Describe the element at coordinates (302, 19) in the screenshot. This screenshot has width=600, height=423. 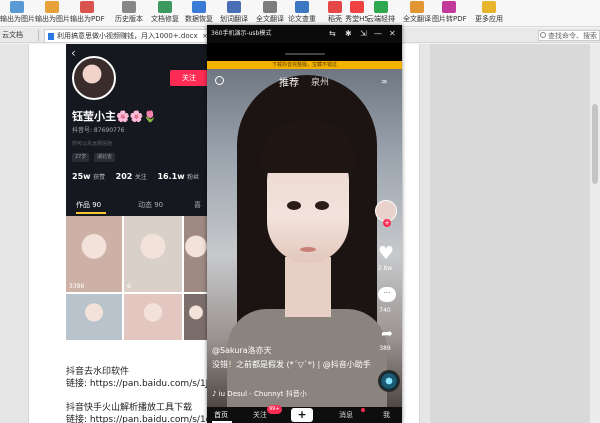
I see `ribbon-button-label: 论文查重` at that location.